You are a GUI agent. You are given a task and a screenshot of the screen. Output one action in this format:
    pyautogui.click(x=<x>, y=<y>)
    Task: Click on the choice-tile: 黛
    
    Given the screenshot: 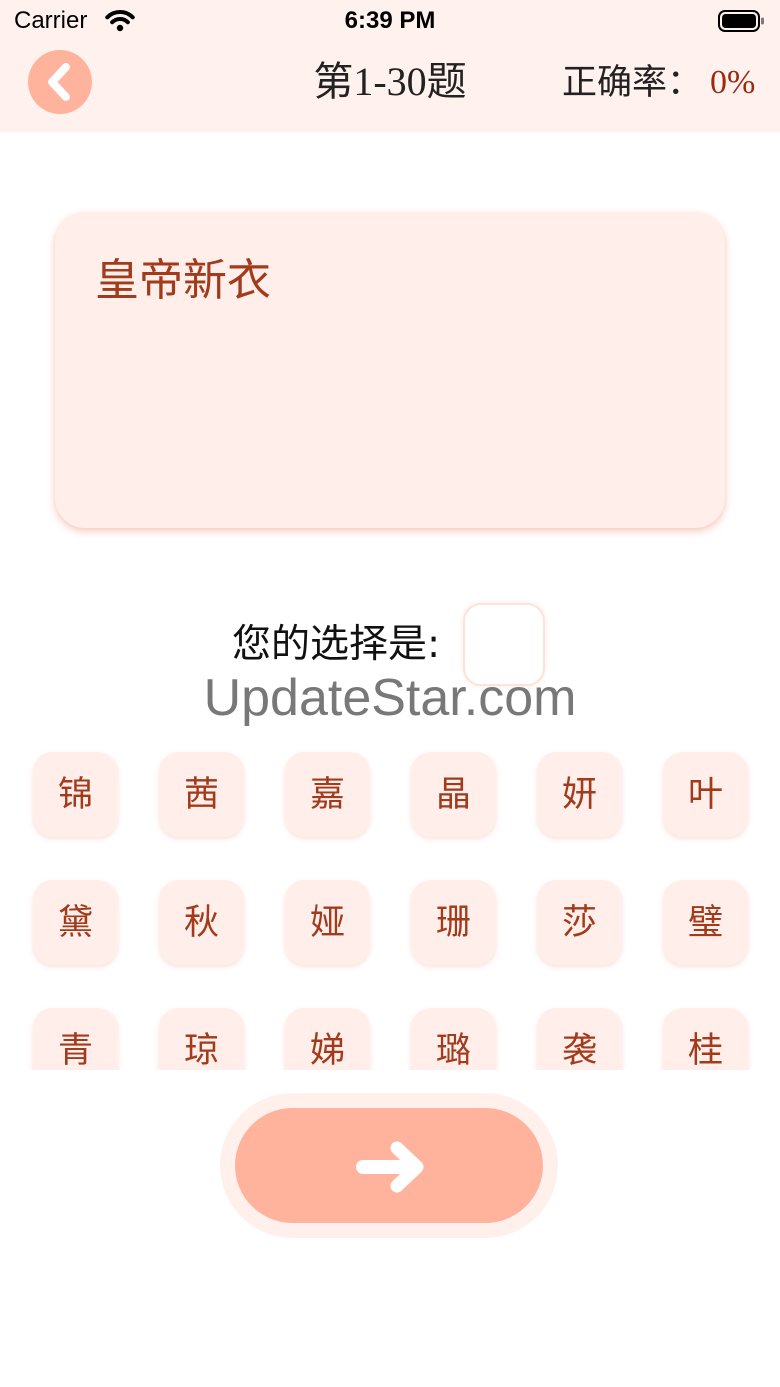 What is the action you would take?
    pyautogui.click(x=75, y=922)
    